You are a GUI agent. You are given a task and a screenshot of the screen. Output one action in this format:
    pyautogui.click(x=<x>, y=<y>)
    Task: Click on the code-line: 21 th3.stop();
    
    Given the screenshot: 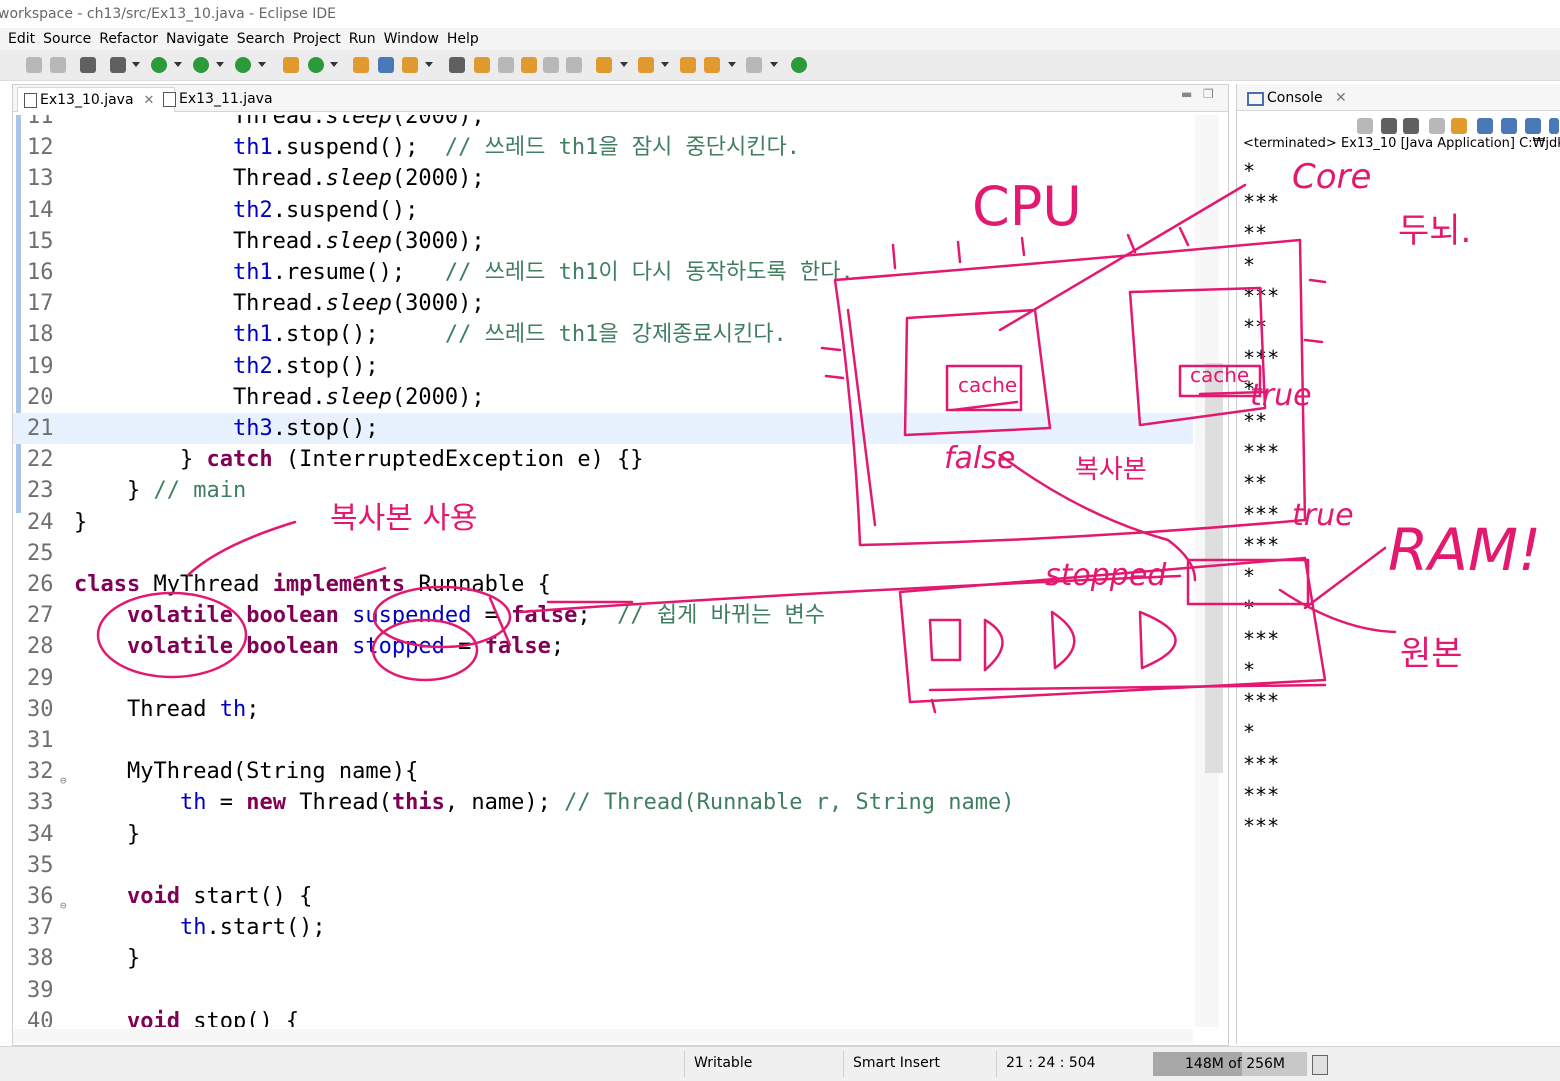 What is the action you would take?
    pyautogui.click(x=603, y=428)
    